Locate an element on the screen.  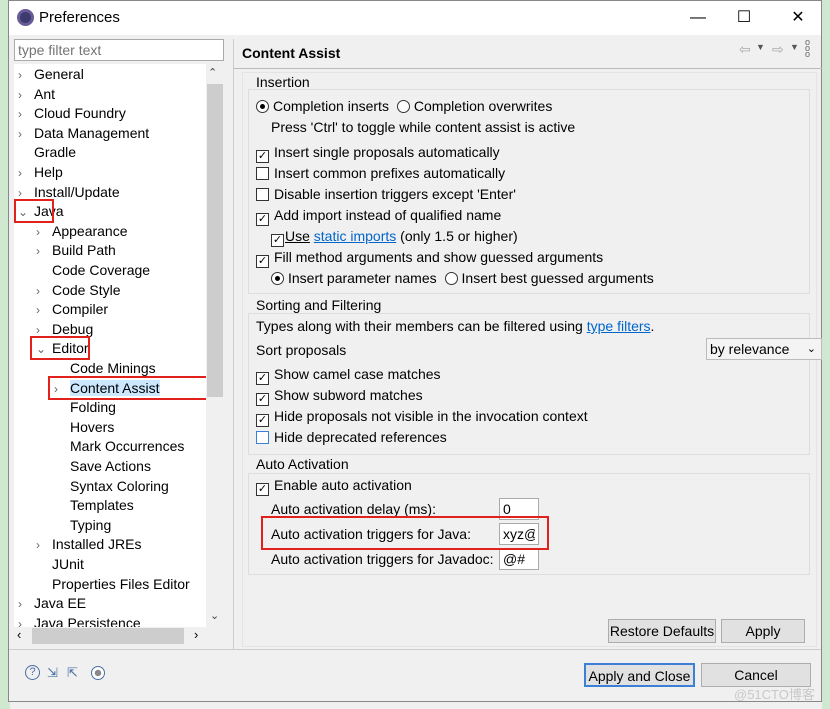
tree-item: › Installed JREs is located at coordinates (88, 544).